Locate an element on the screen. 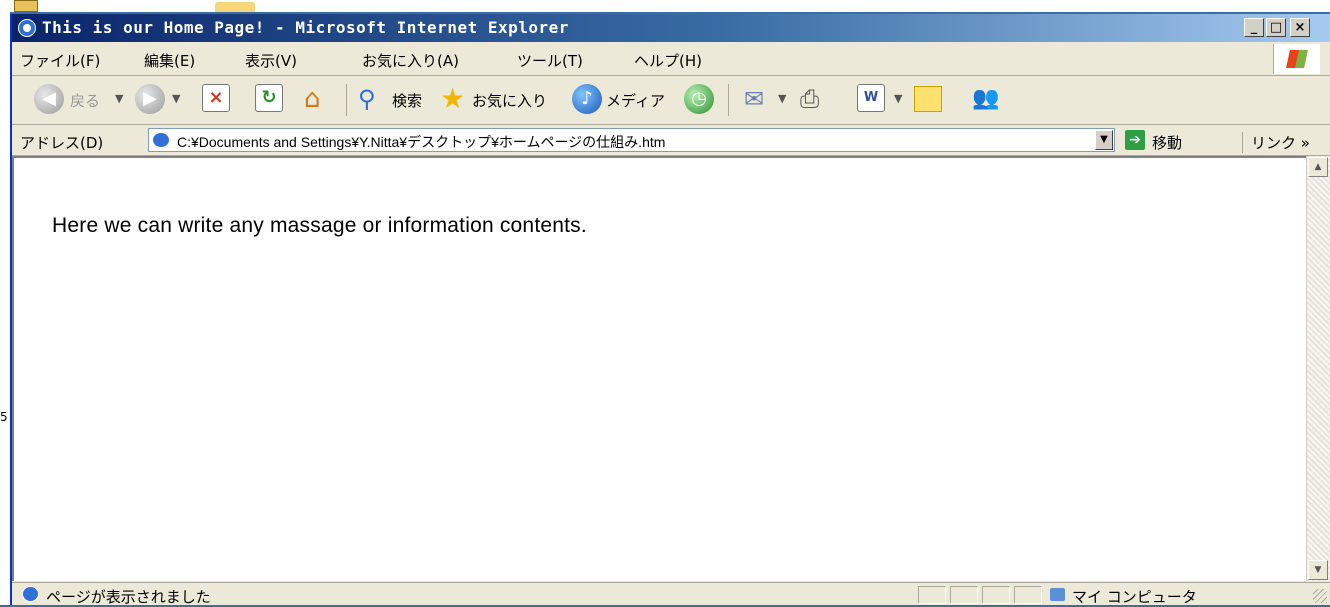 This screenshot has height=607, width=1330. menu-help: ヘルプ(H) is located at coordinates (668, 60).